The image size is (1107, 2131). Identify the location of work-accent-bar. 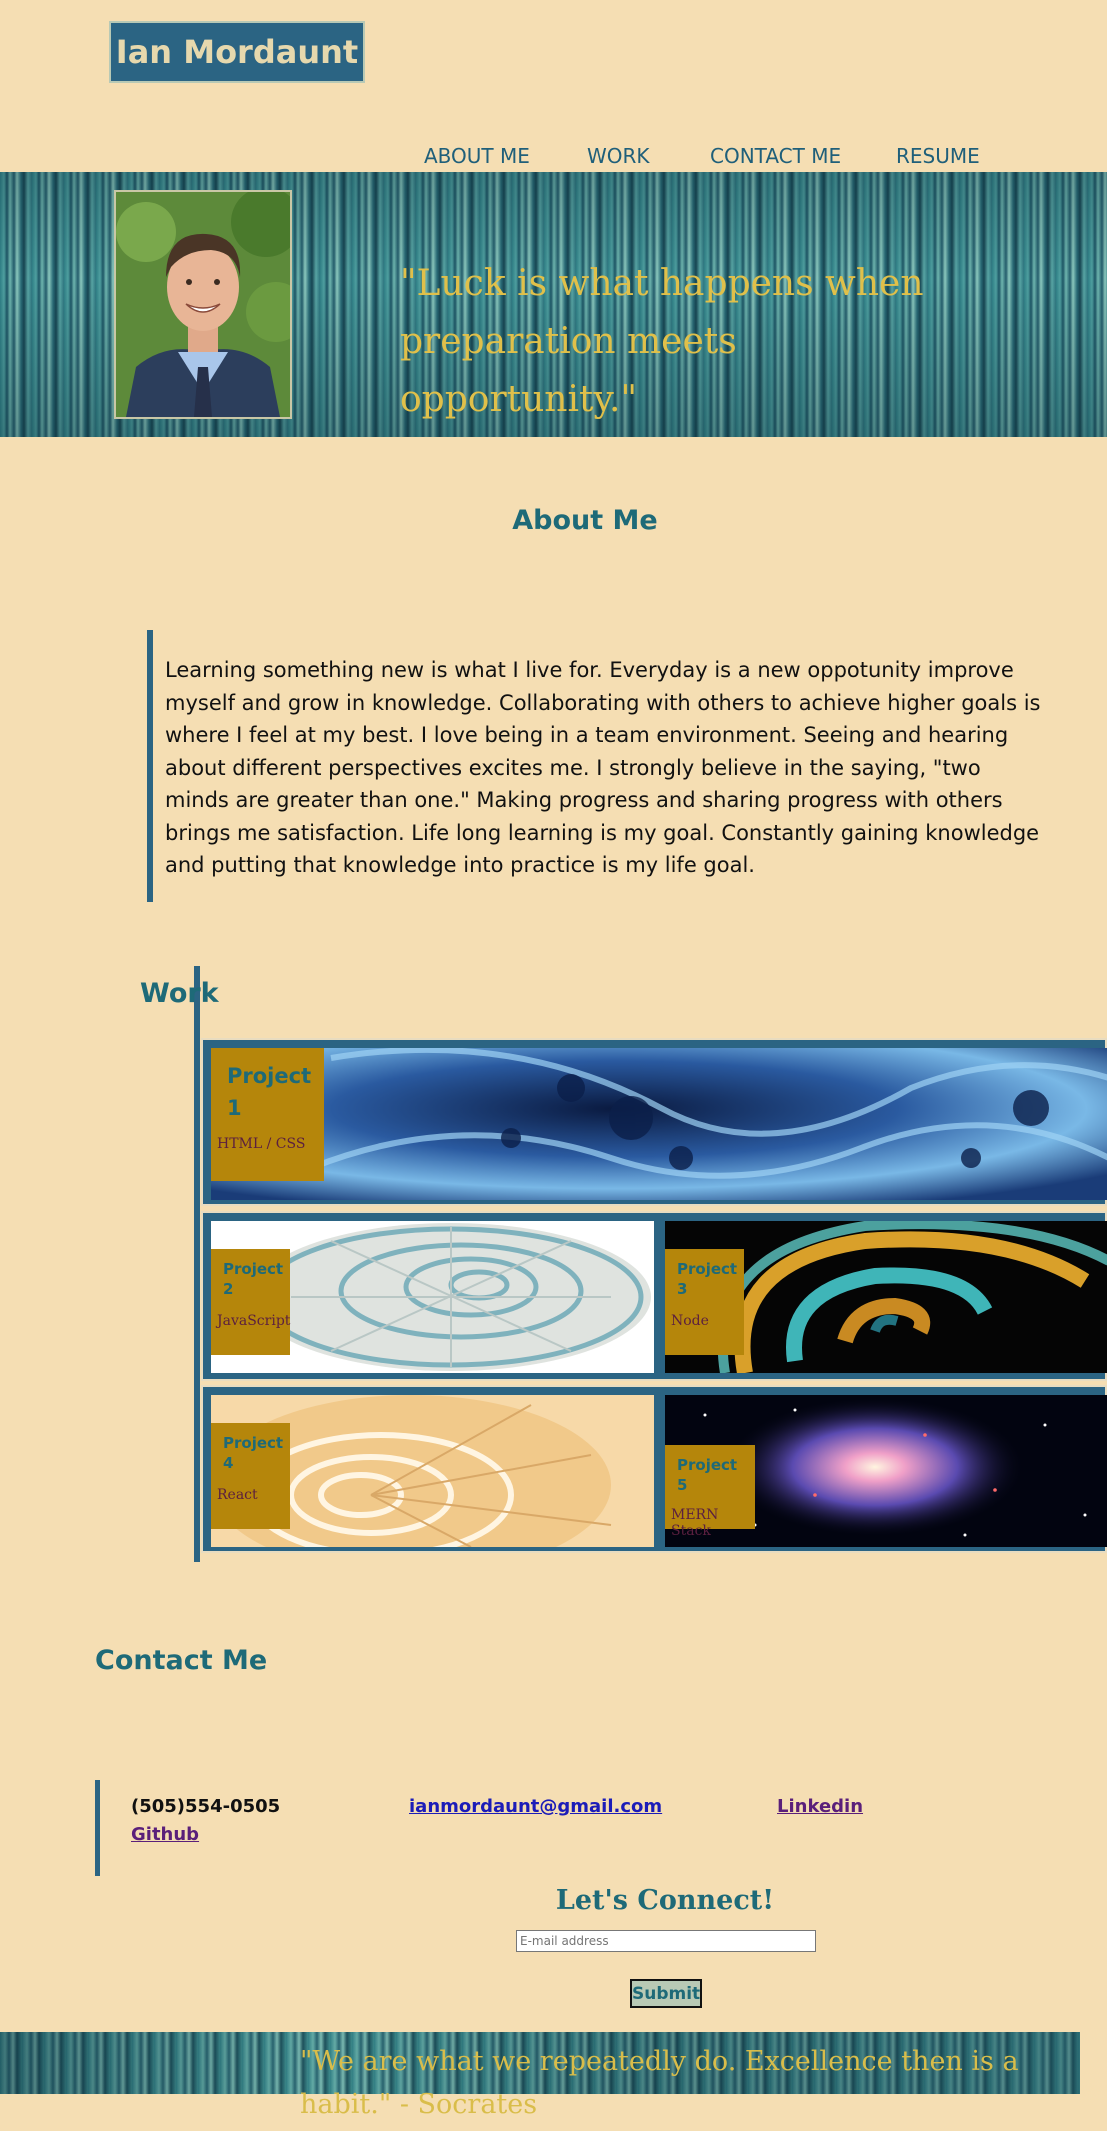
(197, 1264).